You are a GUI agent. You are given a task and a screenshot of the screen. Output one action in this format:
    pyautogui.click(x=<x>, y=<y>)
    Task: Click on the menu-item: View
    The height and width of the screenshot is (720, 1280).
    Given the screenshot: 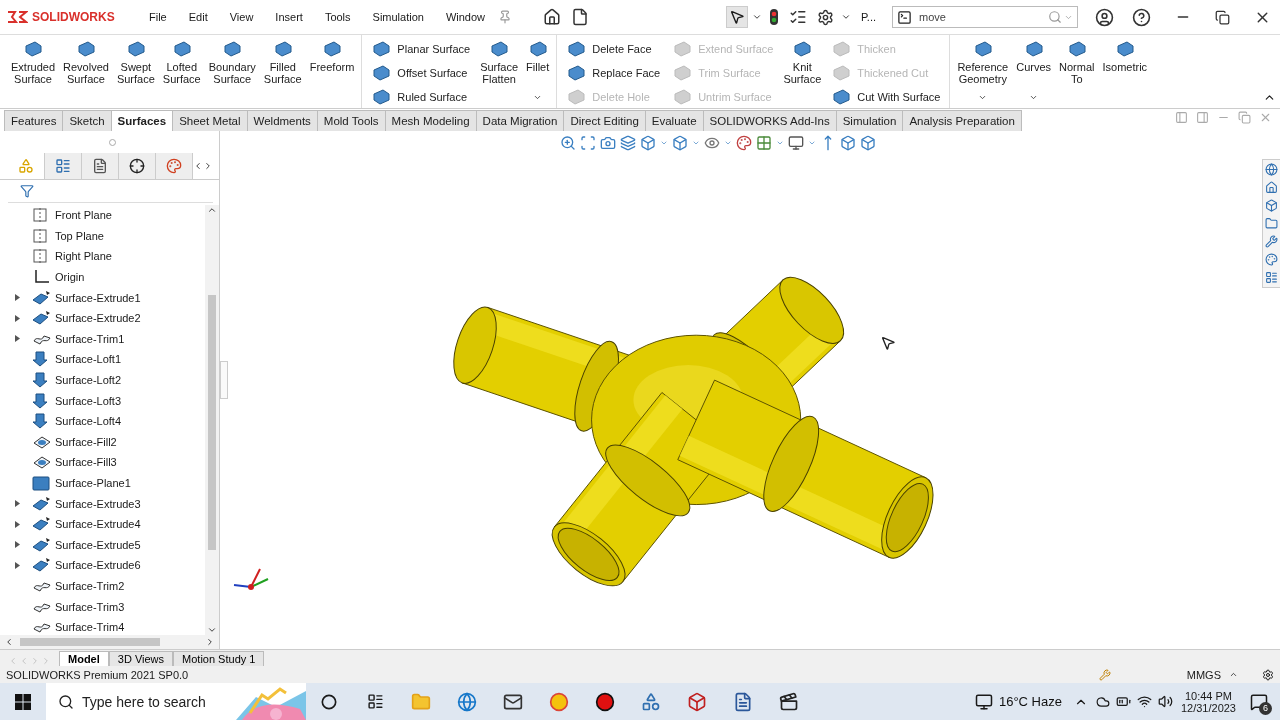 What is the action you would take?
    pyautogui.click(x=241, y=17)
    